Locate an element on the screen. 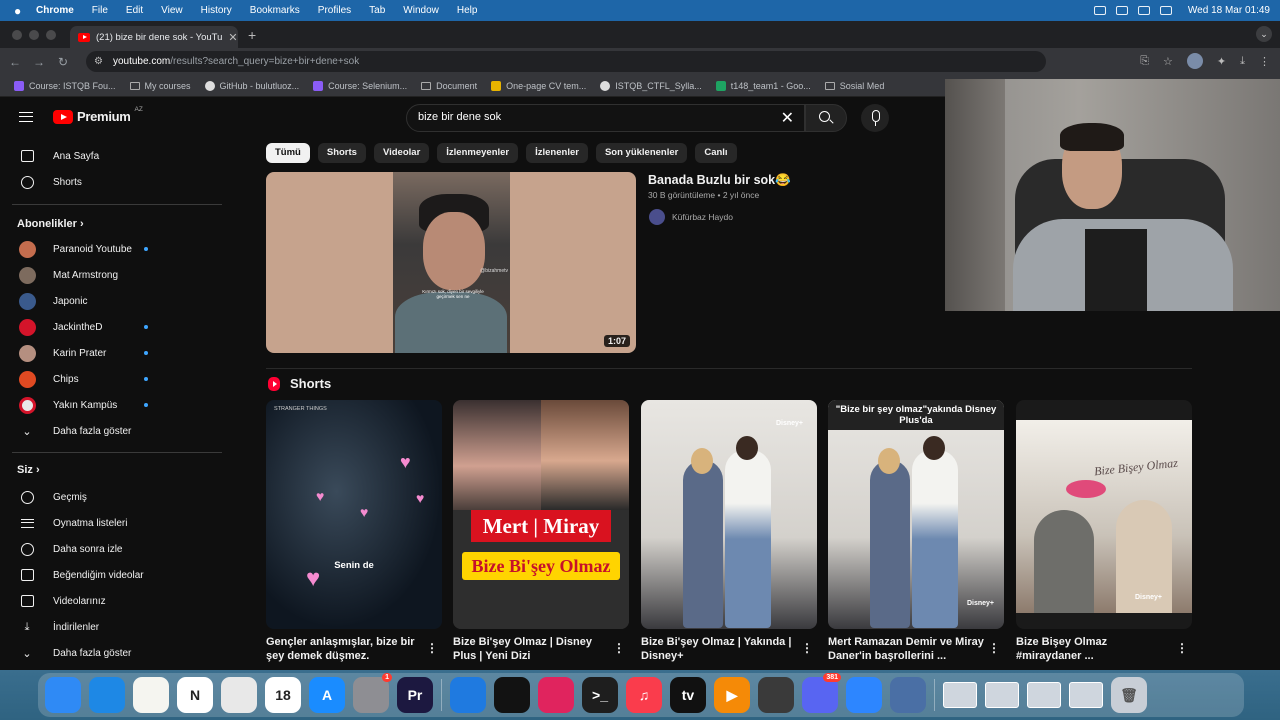 This screenshot has height=720, width=1280. site-info-icon: ⚙ is located at coordinates (98, 61).